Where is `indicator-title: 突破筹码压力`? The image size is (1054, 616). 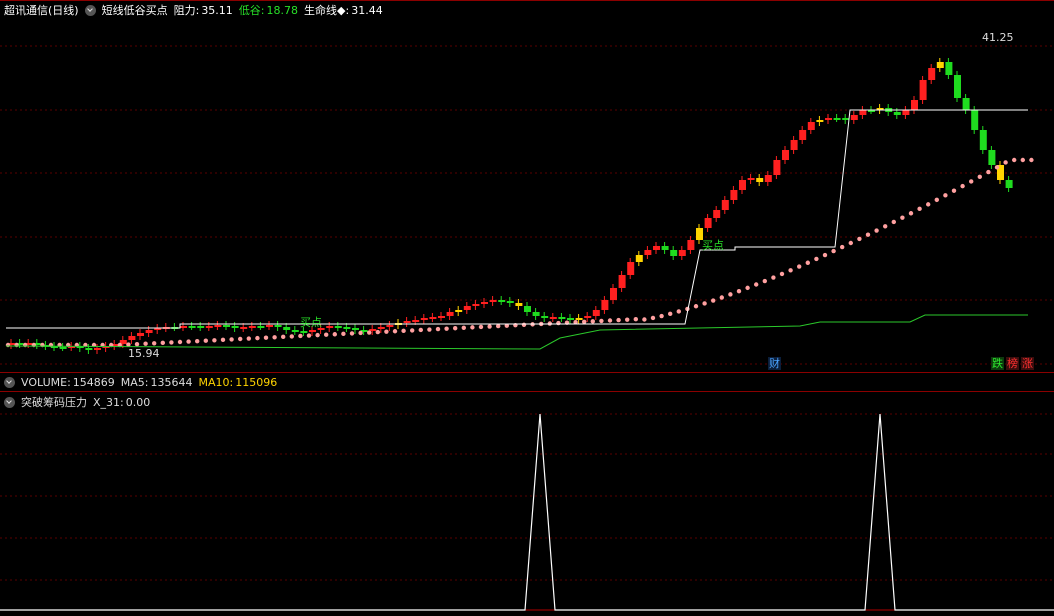
indicator-title: 突破筹码压力 is located at coordinates (54, 402).